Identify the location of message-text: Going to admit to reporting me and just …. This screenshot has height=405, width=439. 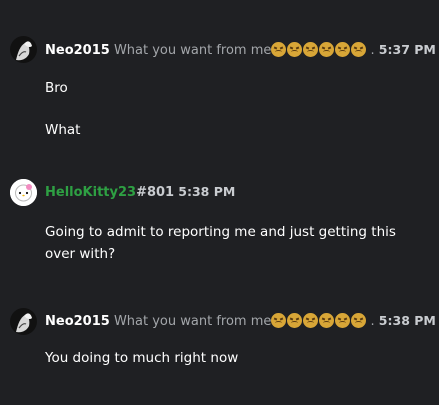
(220, 243).